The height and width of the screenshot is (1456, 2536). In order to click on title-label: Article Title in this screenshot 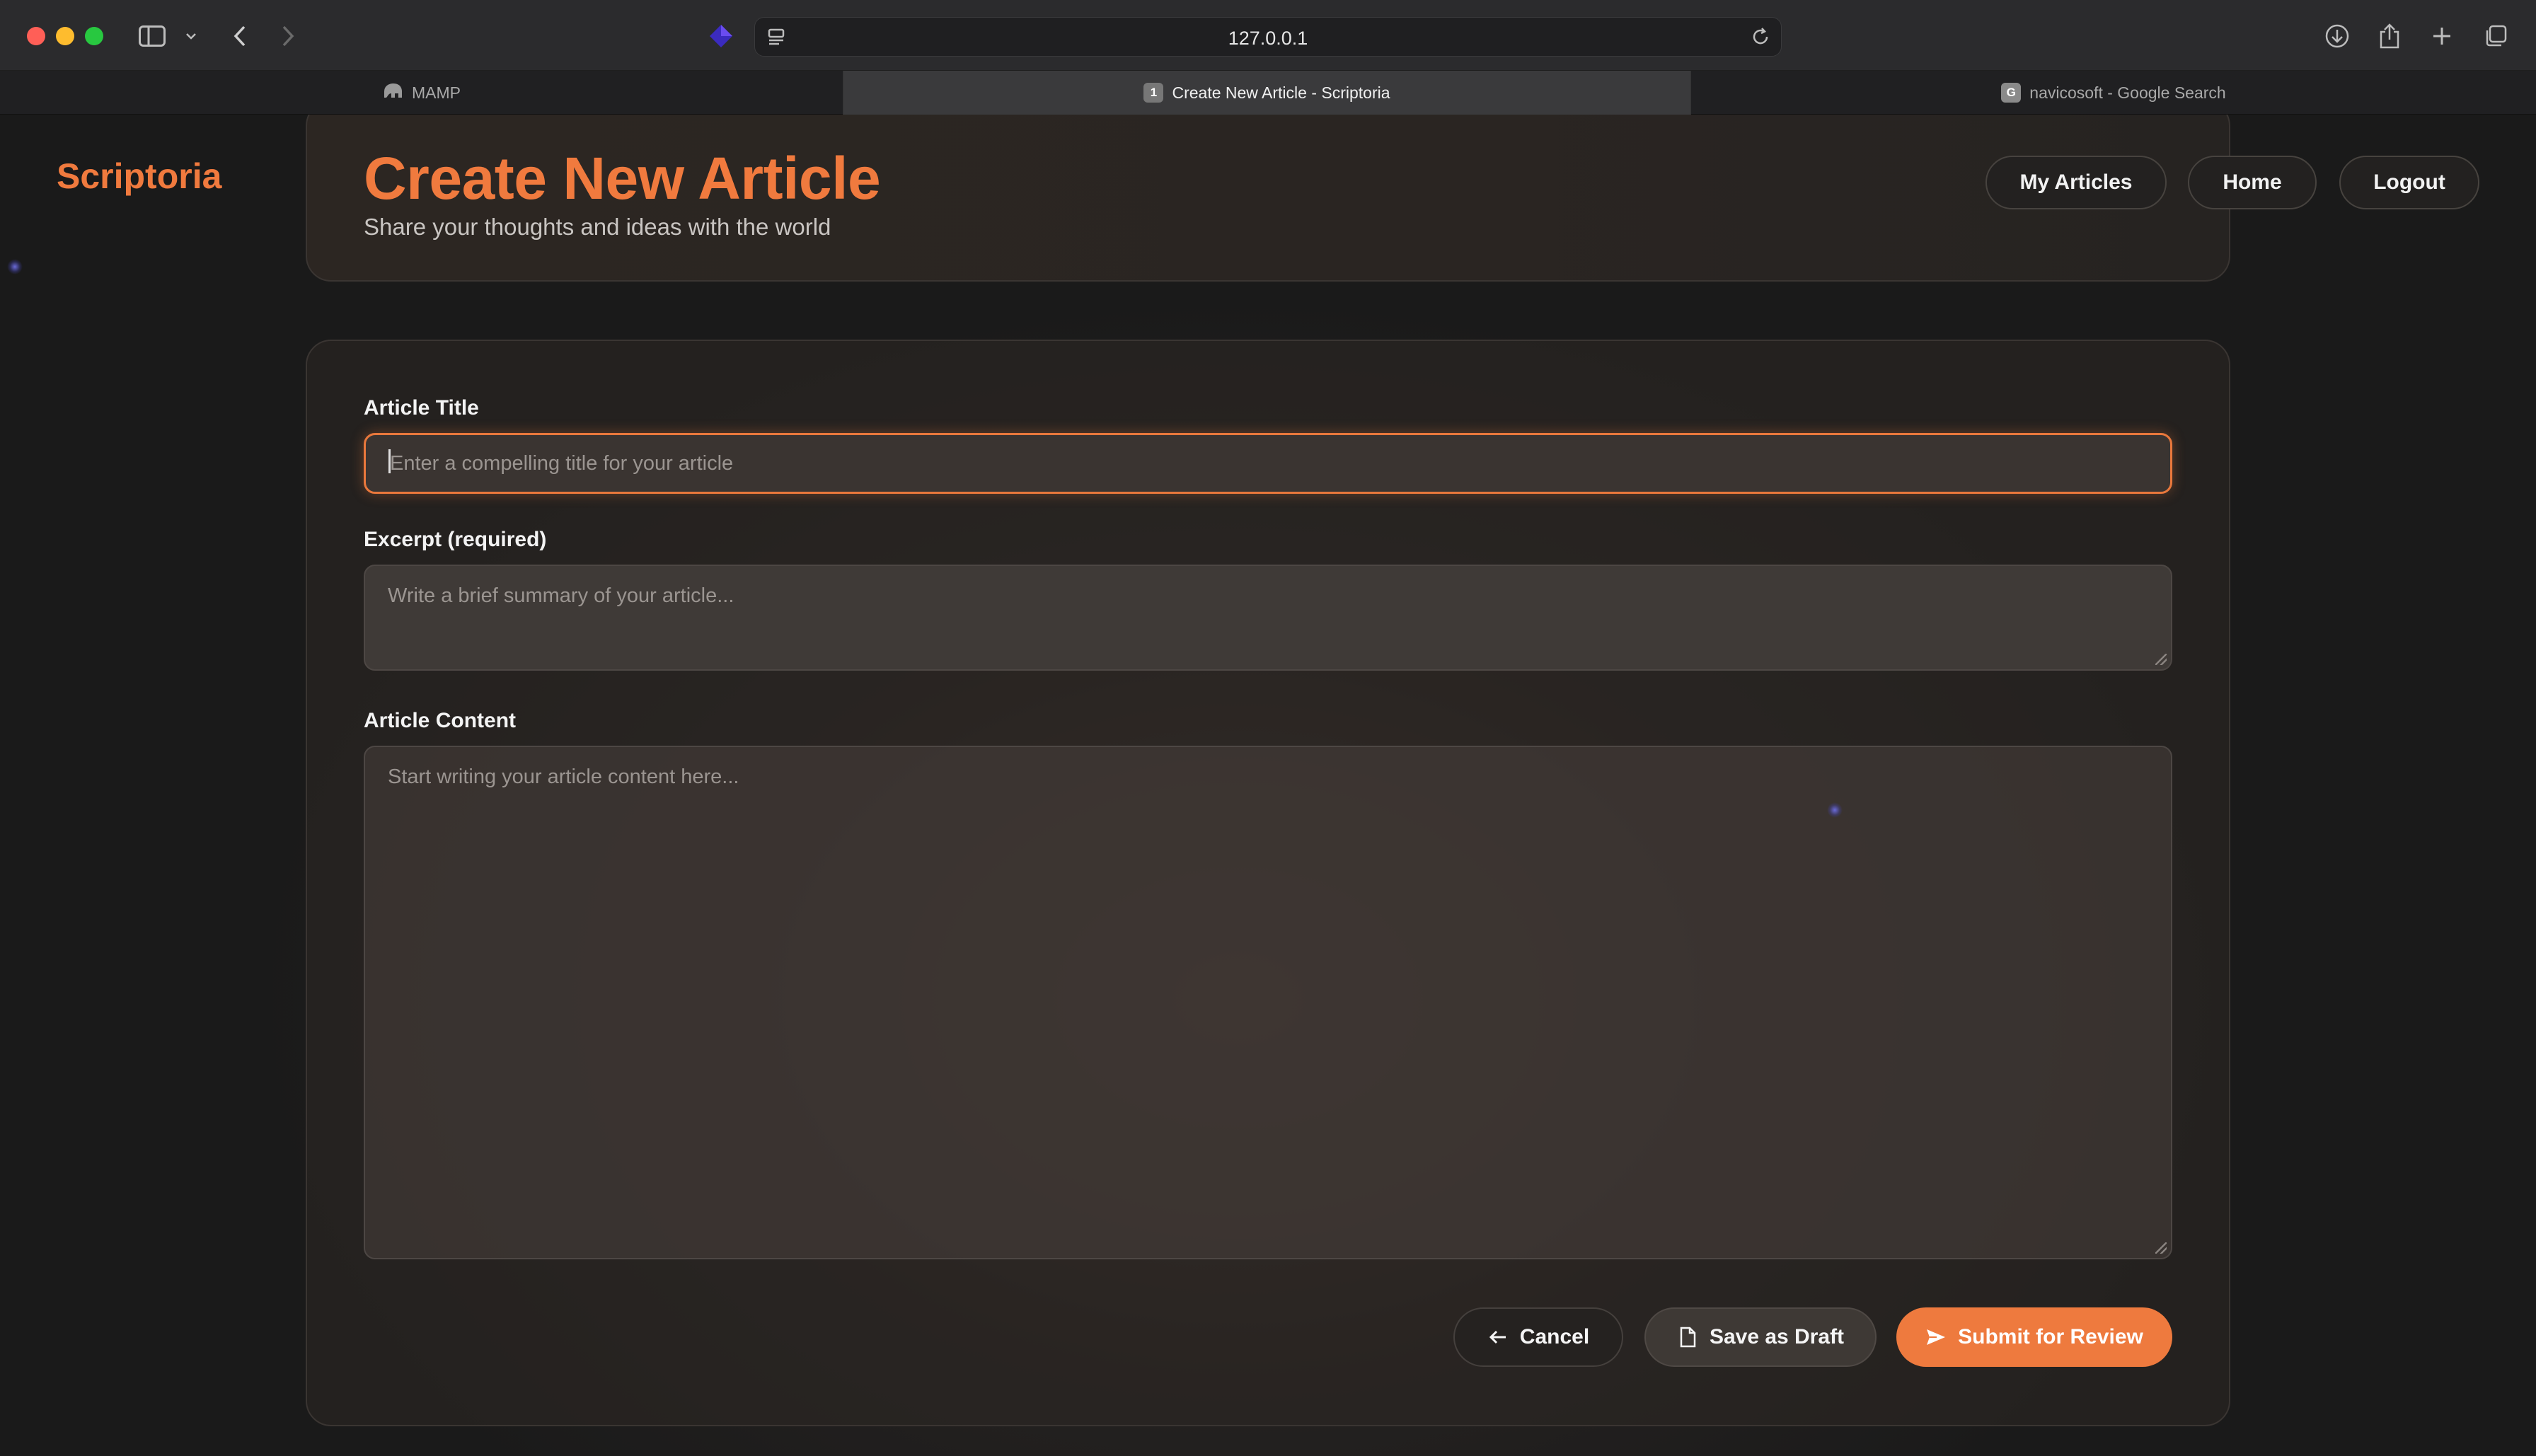, I will do `click(421, 408)`.